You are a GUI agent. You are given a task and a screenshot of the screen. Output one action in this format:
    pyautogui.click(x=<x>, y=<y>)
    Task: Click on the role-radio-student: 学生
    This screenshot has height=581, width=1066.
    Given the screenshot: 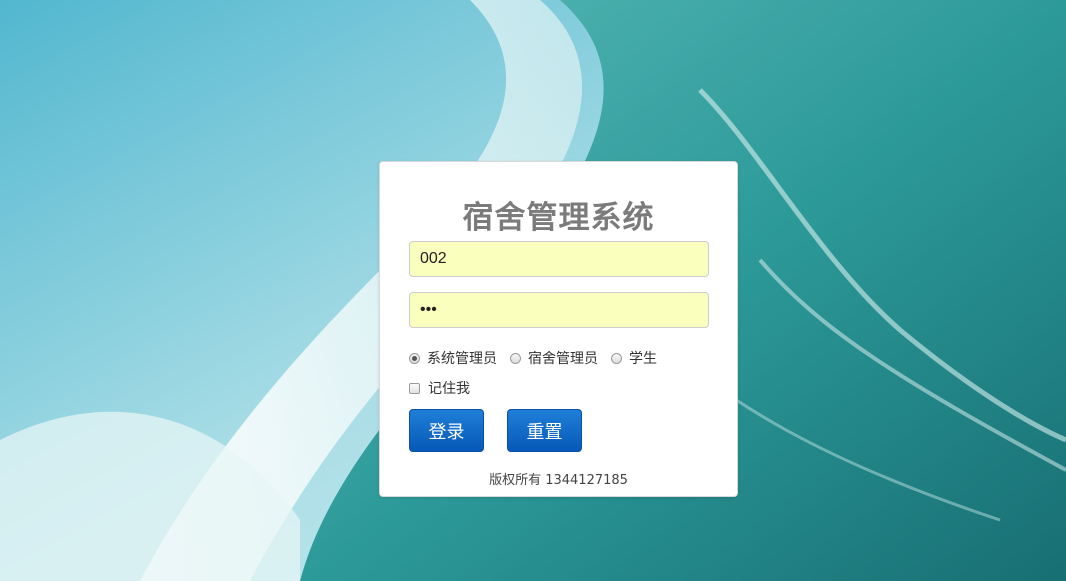 What is the action you would take?
    pyautogui.click(x=634, y=358)
    